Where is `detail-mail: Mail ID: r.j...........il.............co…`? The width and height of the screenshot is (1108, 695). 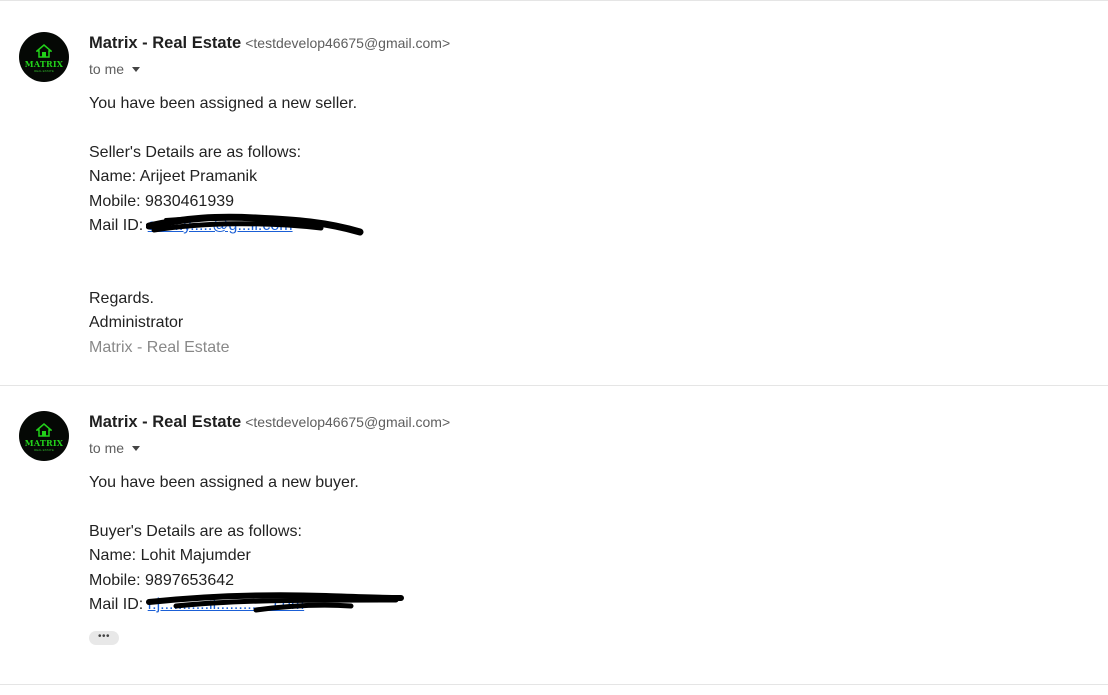 detail-mail: Mail ID: r.j...........il.............co… is located at coordinates (196, 605).